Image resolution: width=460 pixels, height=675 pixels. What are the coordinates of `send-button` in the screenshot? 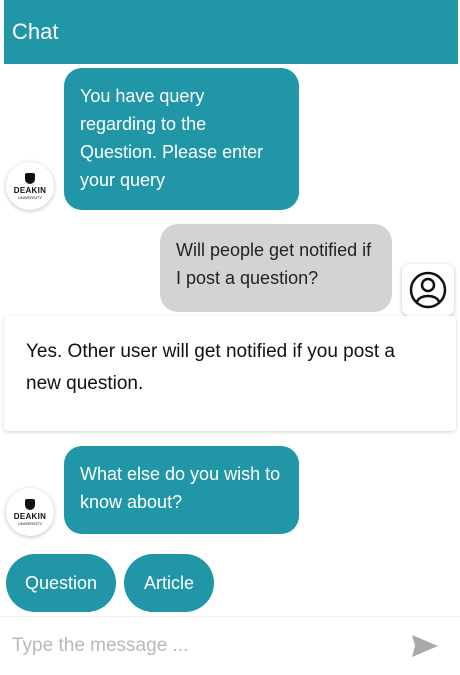 It's located at (426, 646).